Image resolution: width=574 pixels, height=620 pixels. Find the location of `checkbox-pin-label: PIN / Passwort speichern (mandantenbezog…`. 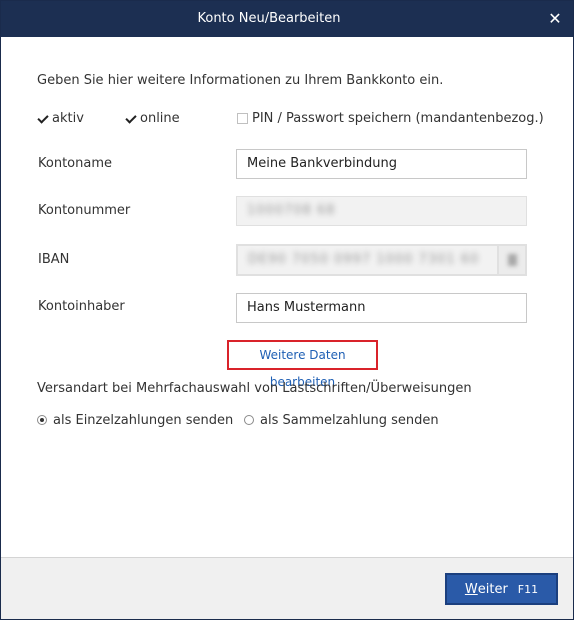

checkbox-pin-label: PIN / Passwort speichern (mandantenbezog… is located at coordinates (398, 118).